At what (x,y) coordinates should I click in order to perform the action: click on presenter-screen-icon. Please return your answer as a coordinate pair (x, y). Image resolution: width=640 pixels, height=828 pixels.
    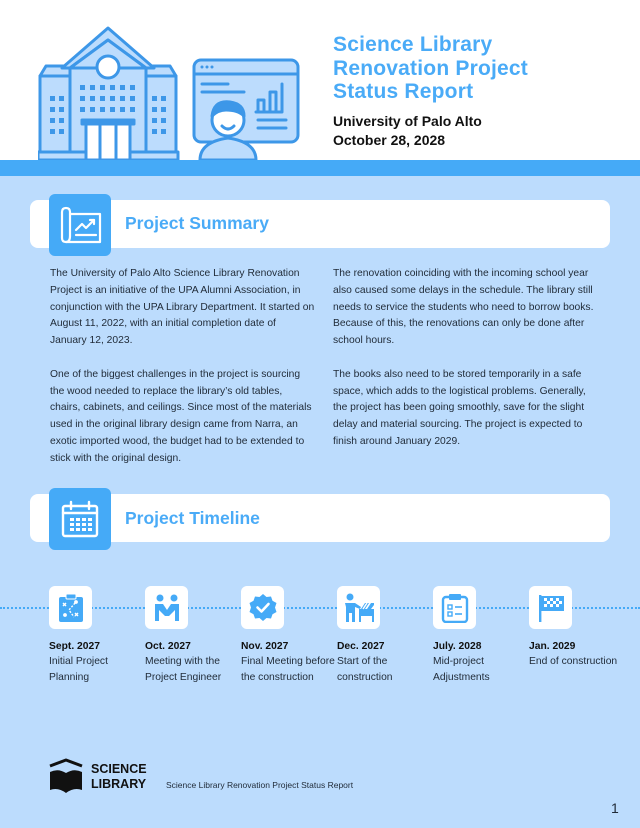
    Looking at the image, I should click on (246, 109).